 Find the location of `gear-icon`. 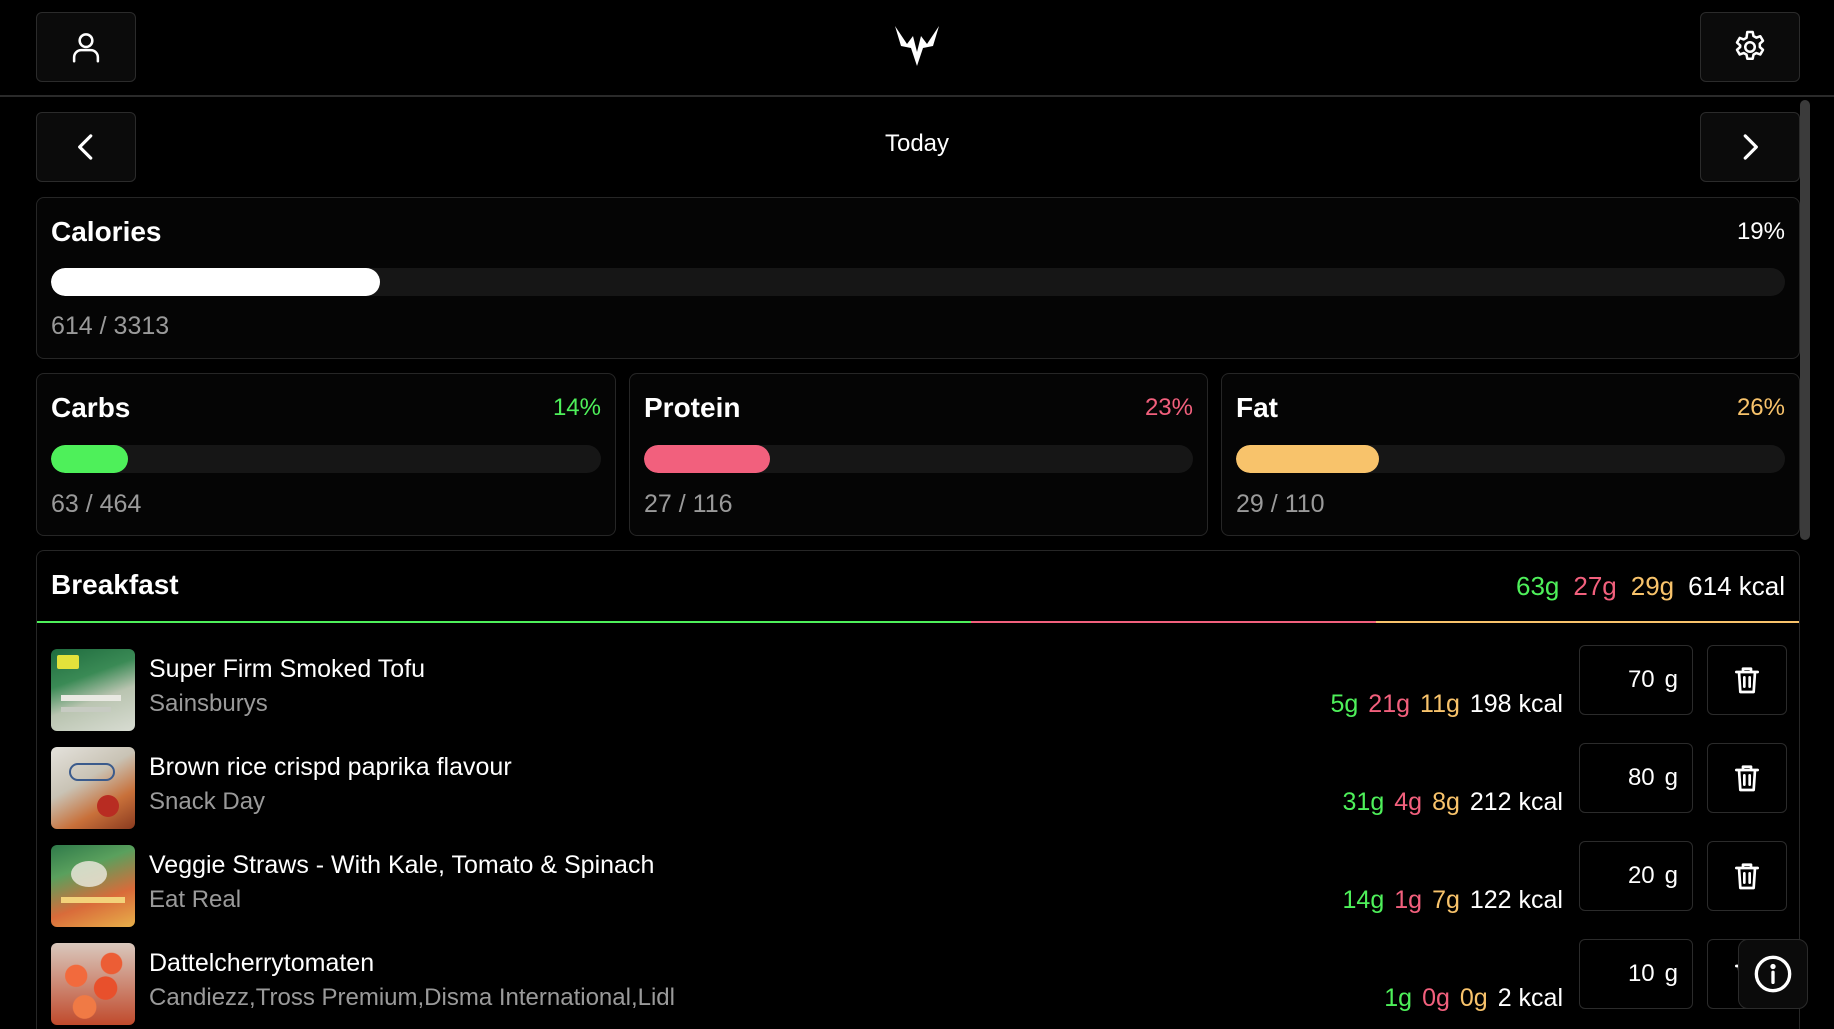

gear-icon is located at coordinates (1750, 45).